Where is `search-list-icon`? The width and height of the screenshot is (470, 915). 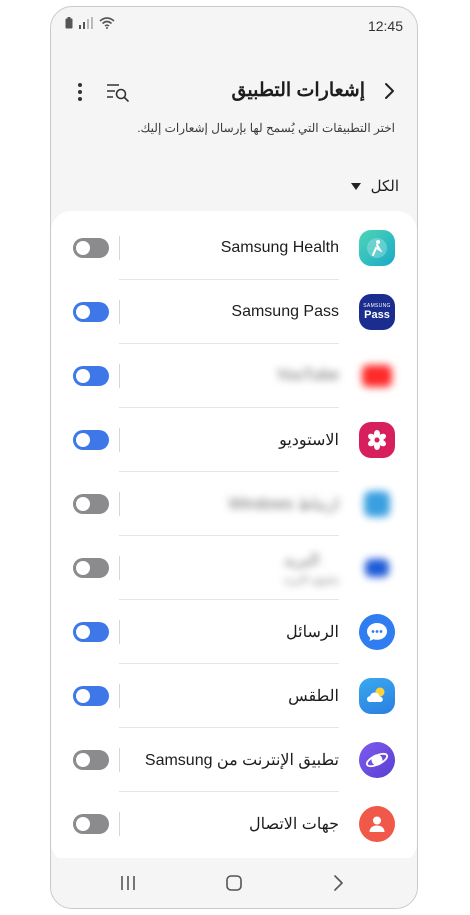
search-list-icon is located at coordinates (118, 93).